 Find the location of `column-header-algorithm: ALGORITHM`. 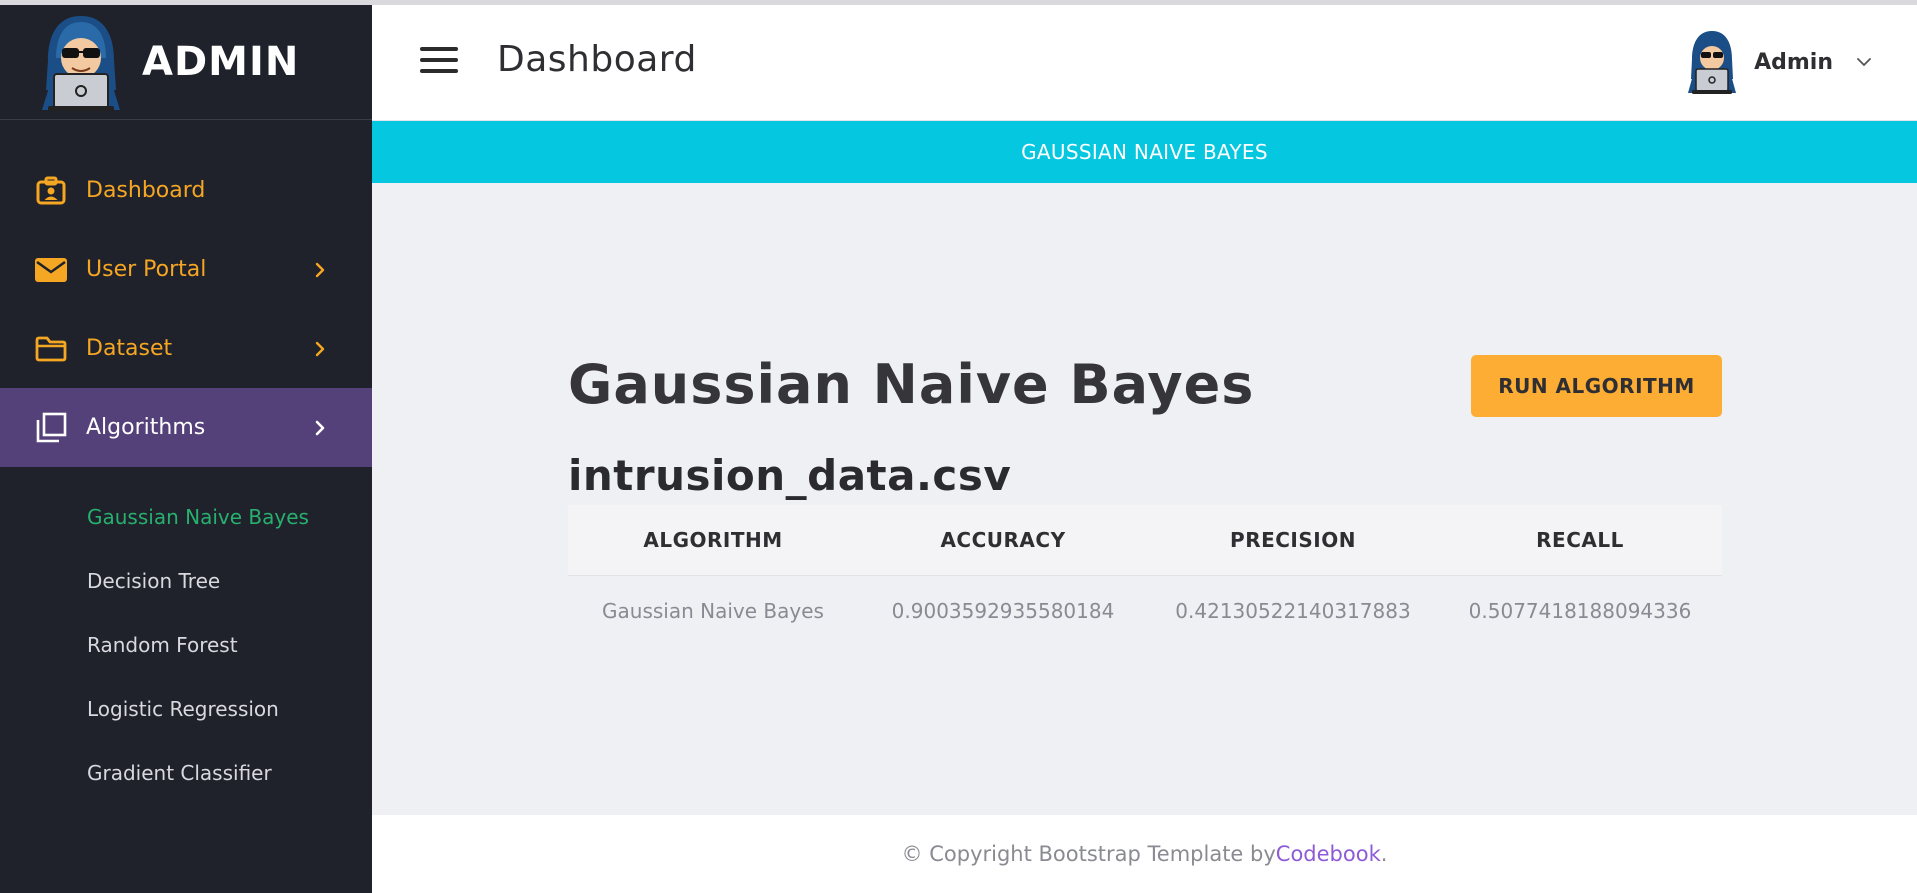

column-header-algorithm: ALGORITHM is located at coordinates (713, 539).